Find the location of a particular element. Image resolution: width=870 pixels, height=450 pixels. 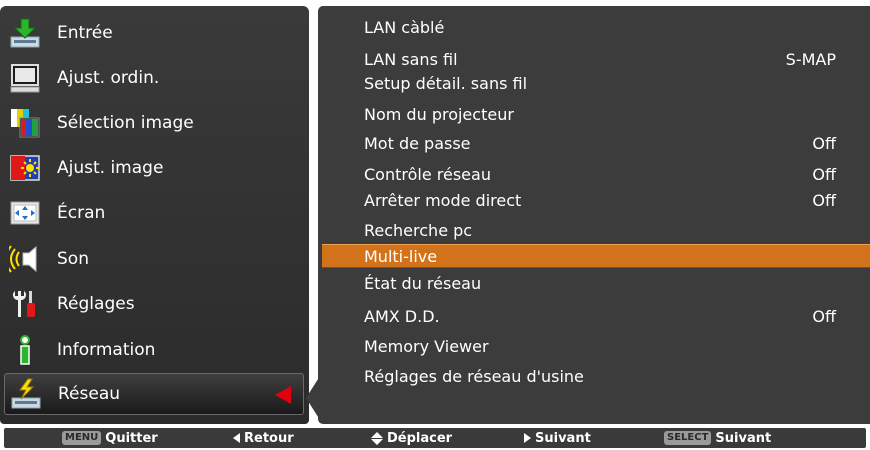

submenu-item-label: Nom du projecteur is located at coordinates (439, 114).